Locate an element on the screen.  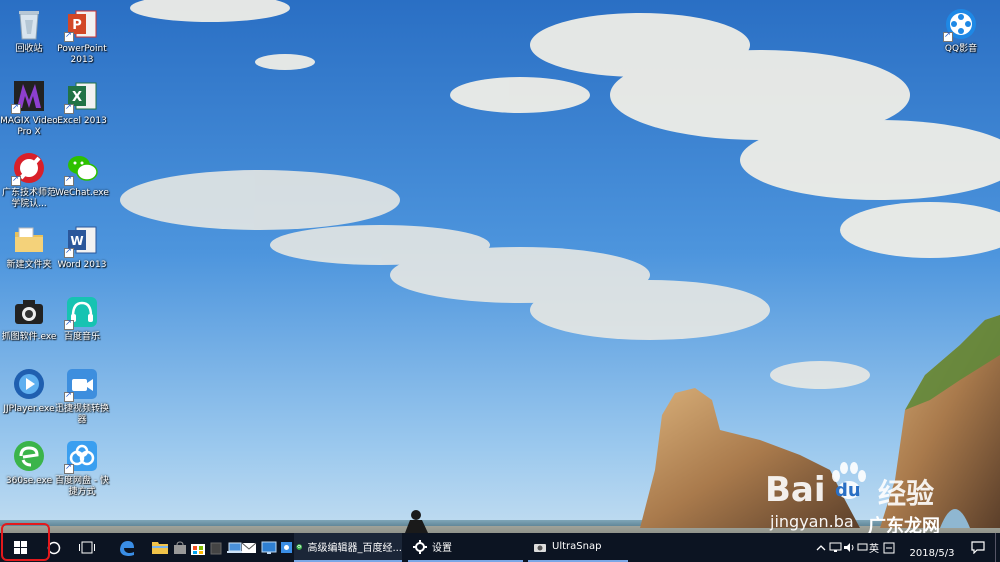
tray-volume is located at coordinates (849, 547).